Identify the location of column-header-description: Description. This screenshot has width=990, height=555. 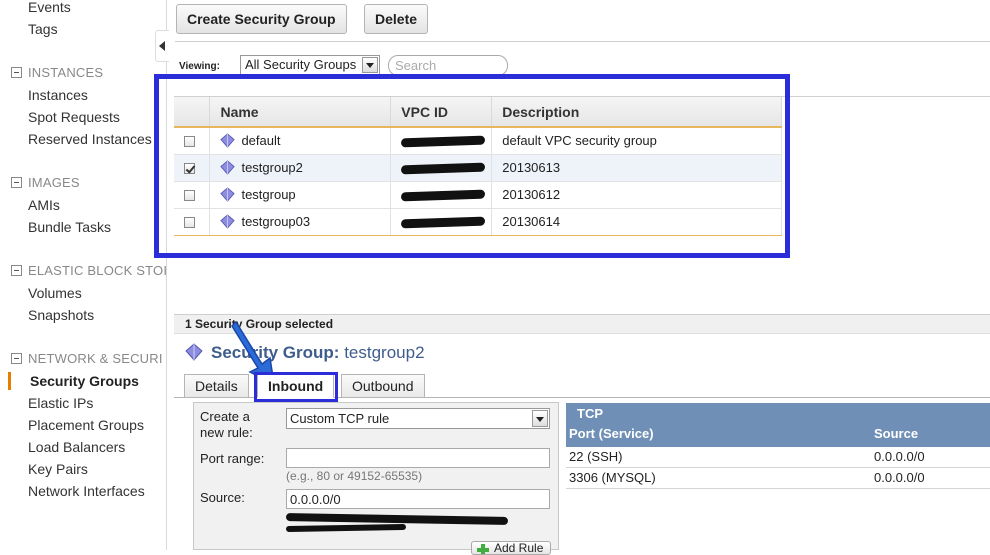
(636, 112).